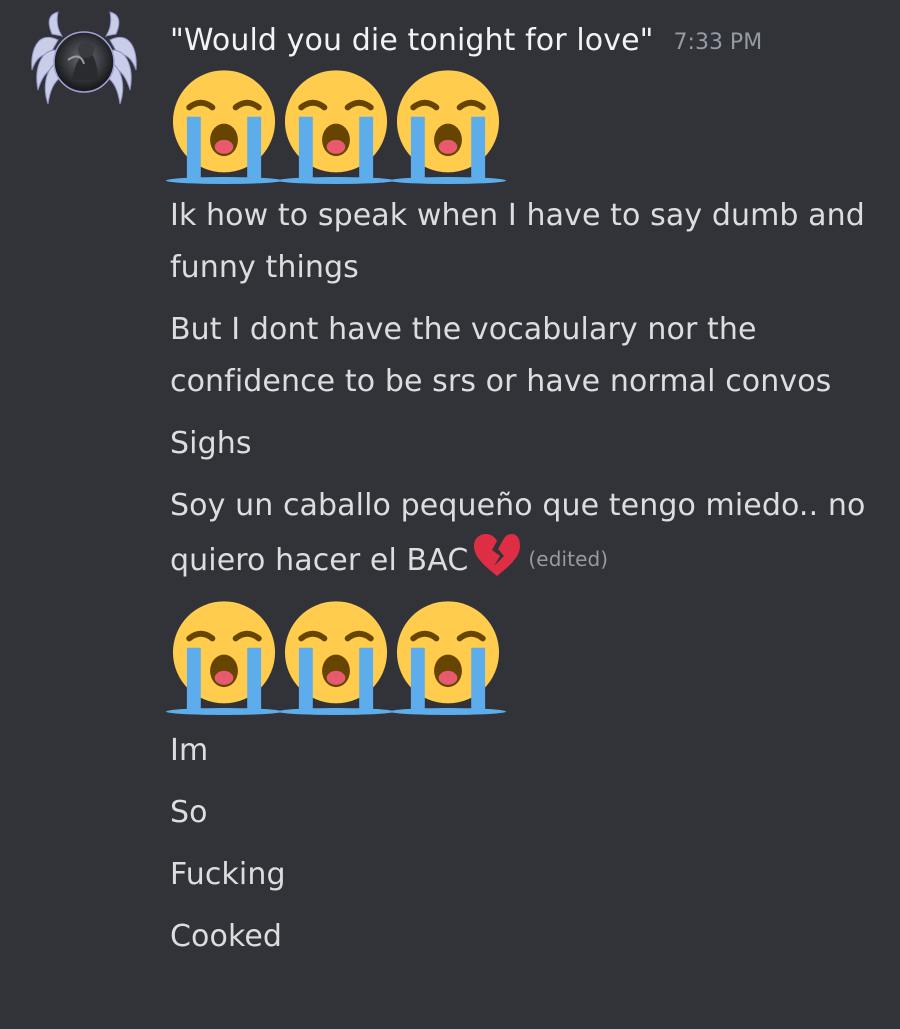 The height and width of the screenshot is (1029, 900). I want to click on message-text: Sighs, so click(211, 443).